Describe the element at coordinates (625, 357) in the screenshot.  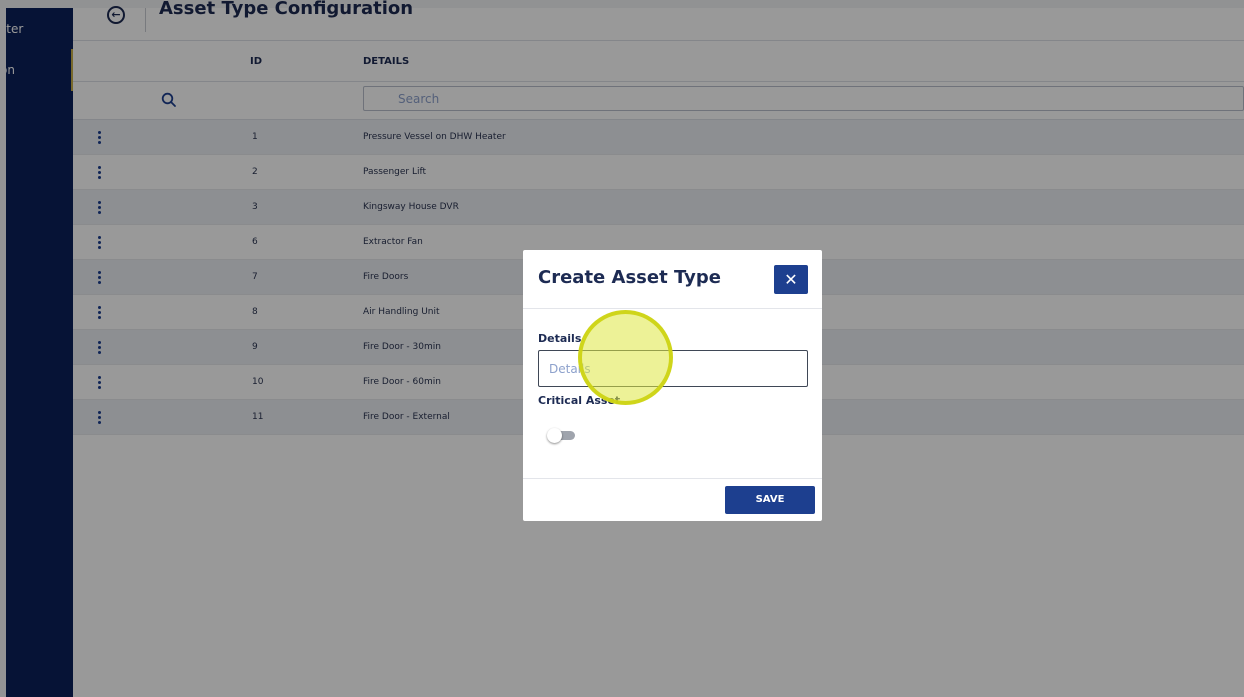
I see `click-highlight-marker` at that location.